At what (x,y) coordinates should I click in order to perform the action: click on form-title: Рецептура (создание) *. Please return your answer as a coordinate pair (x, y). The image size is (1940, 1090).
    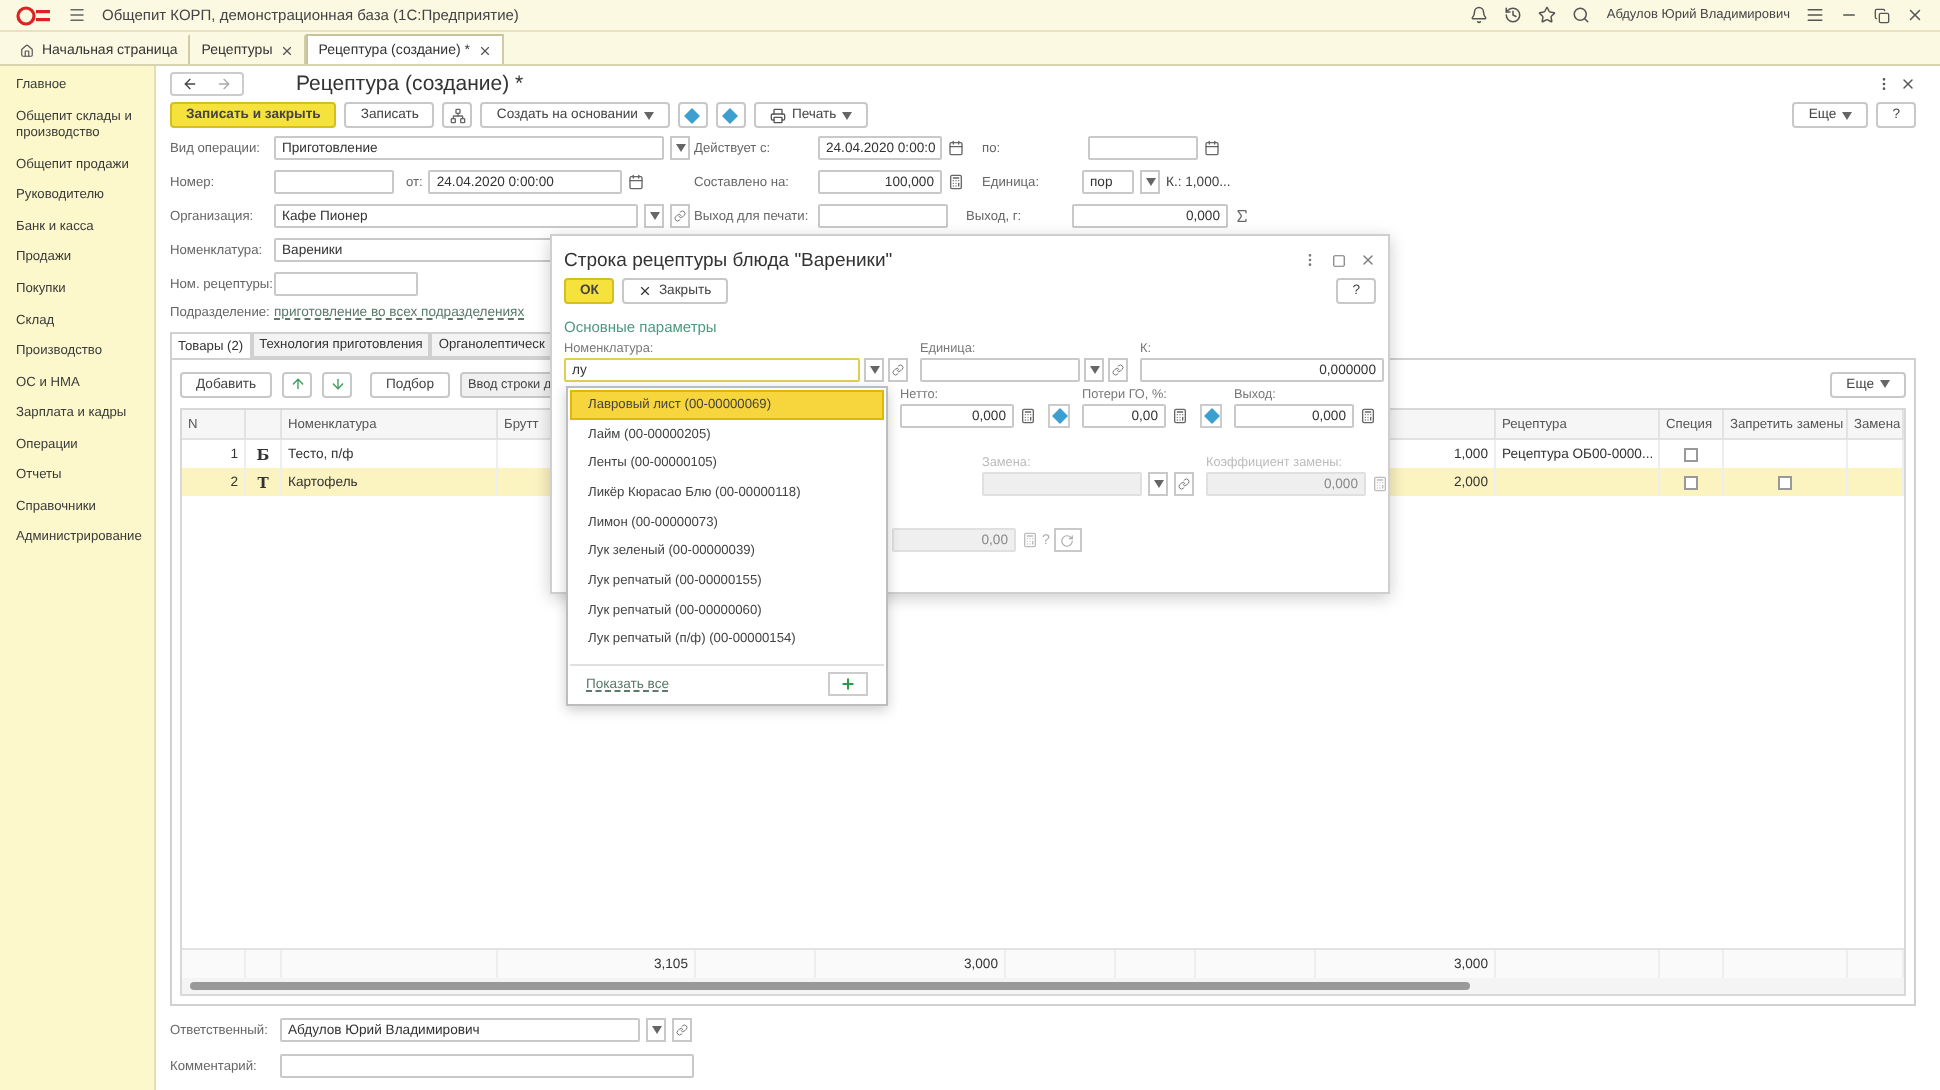
    Looking at the image, I should click on (411, 84).